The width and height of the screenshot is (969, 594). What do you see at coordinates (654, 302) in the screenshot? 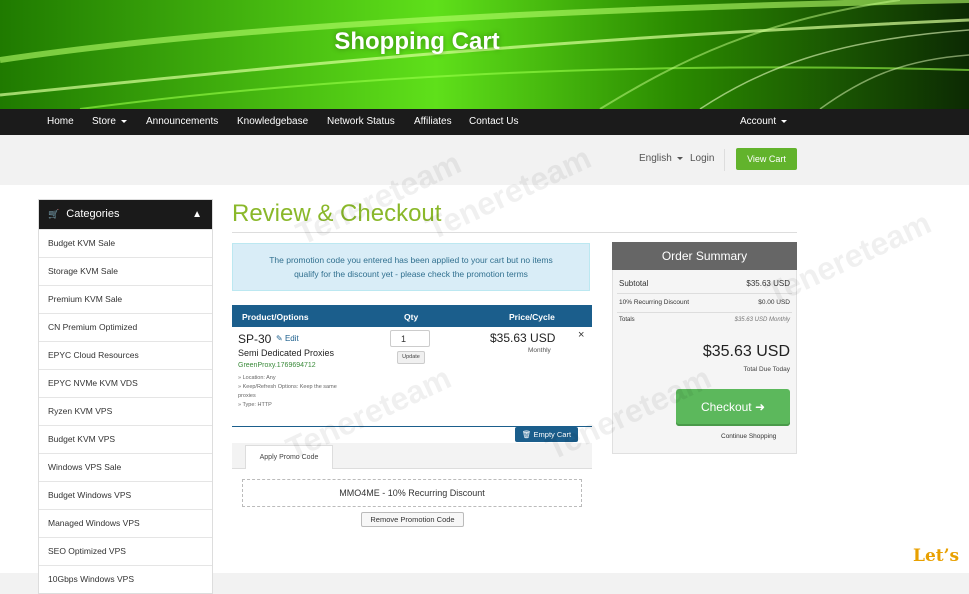
I see `discount-label: 10% Recurring Discount` at bounding box center [654, 302].